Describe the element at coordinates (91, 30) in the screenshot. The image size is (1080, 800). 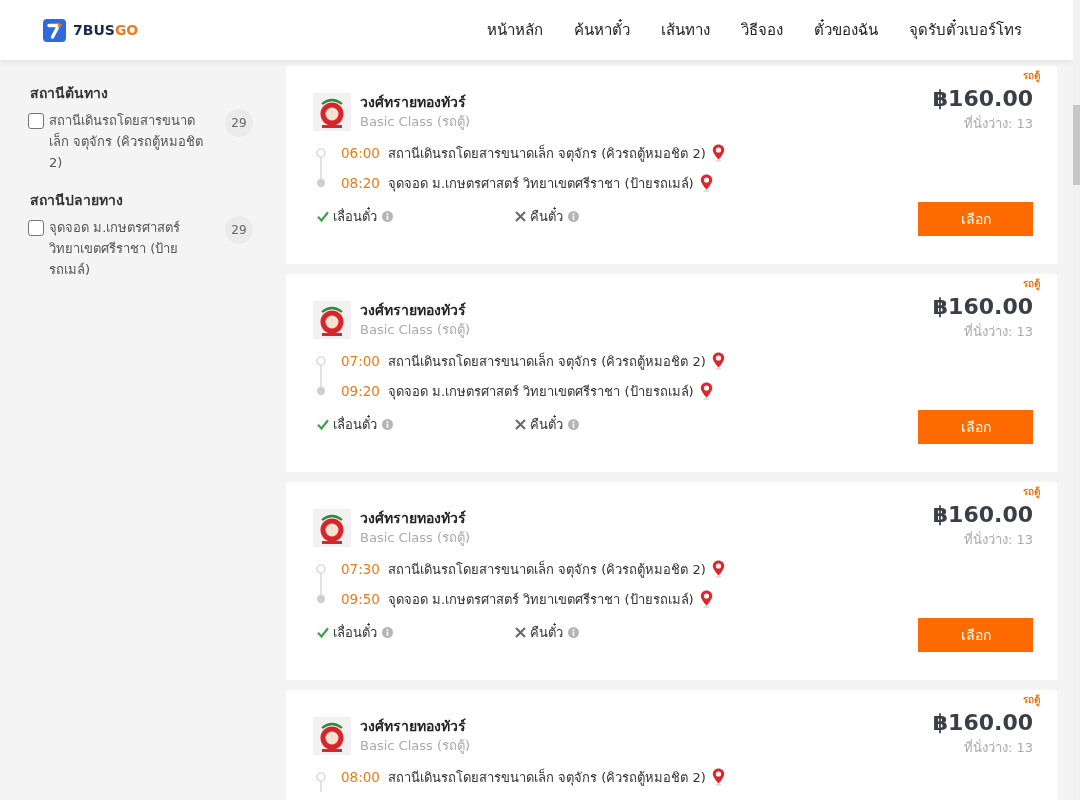
I see `home-logo-link: 7BUSGO` at that location.